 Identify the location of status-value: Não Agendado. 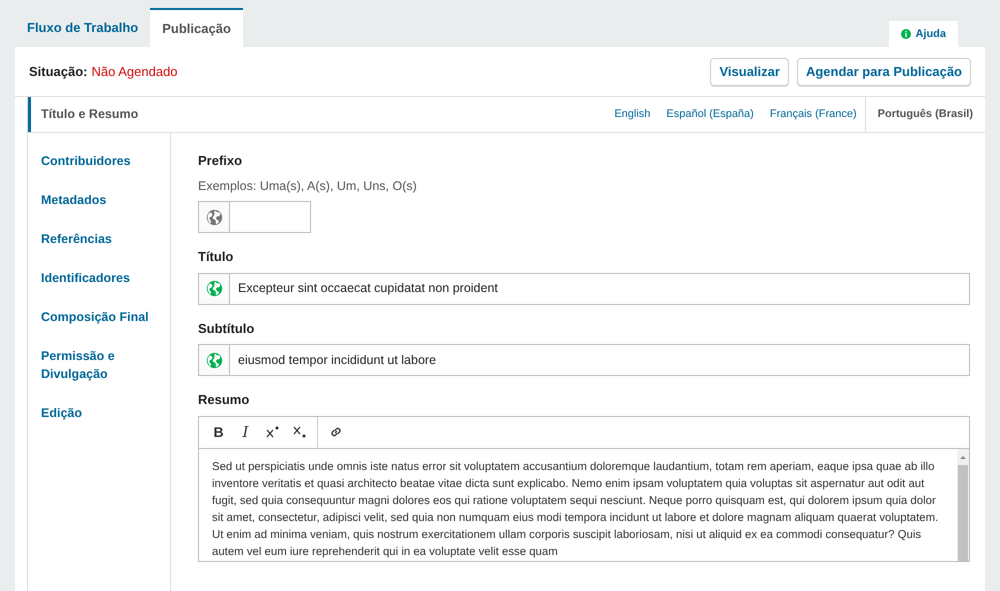
(135, 71).